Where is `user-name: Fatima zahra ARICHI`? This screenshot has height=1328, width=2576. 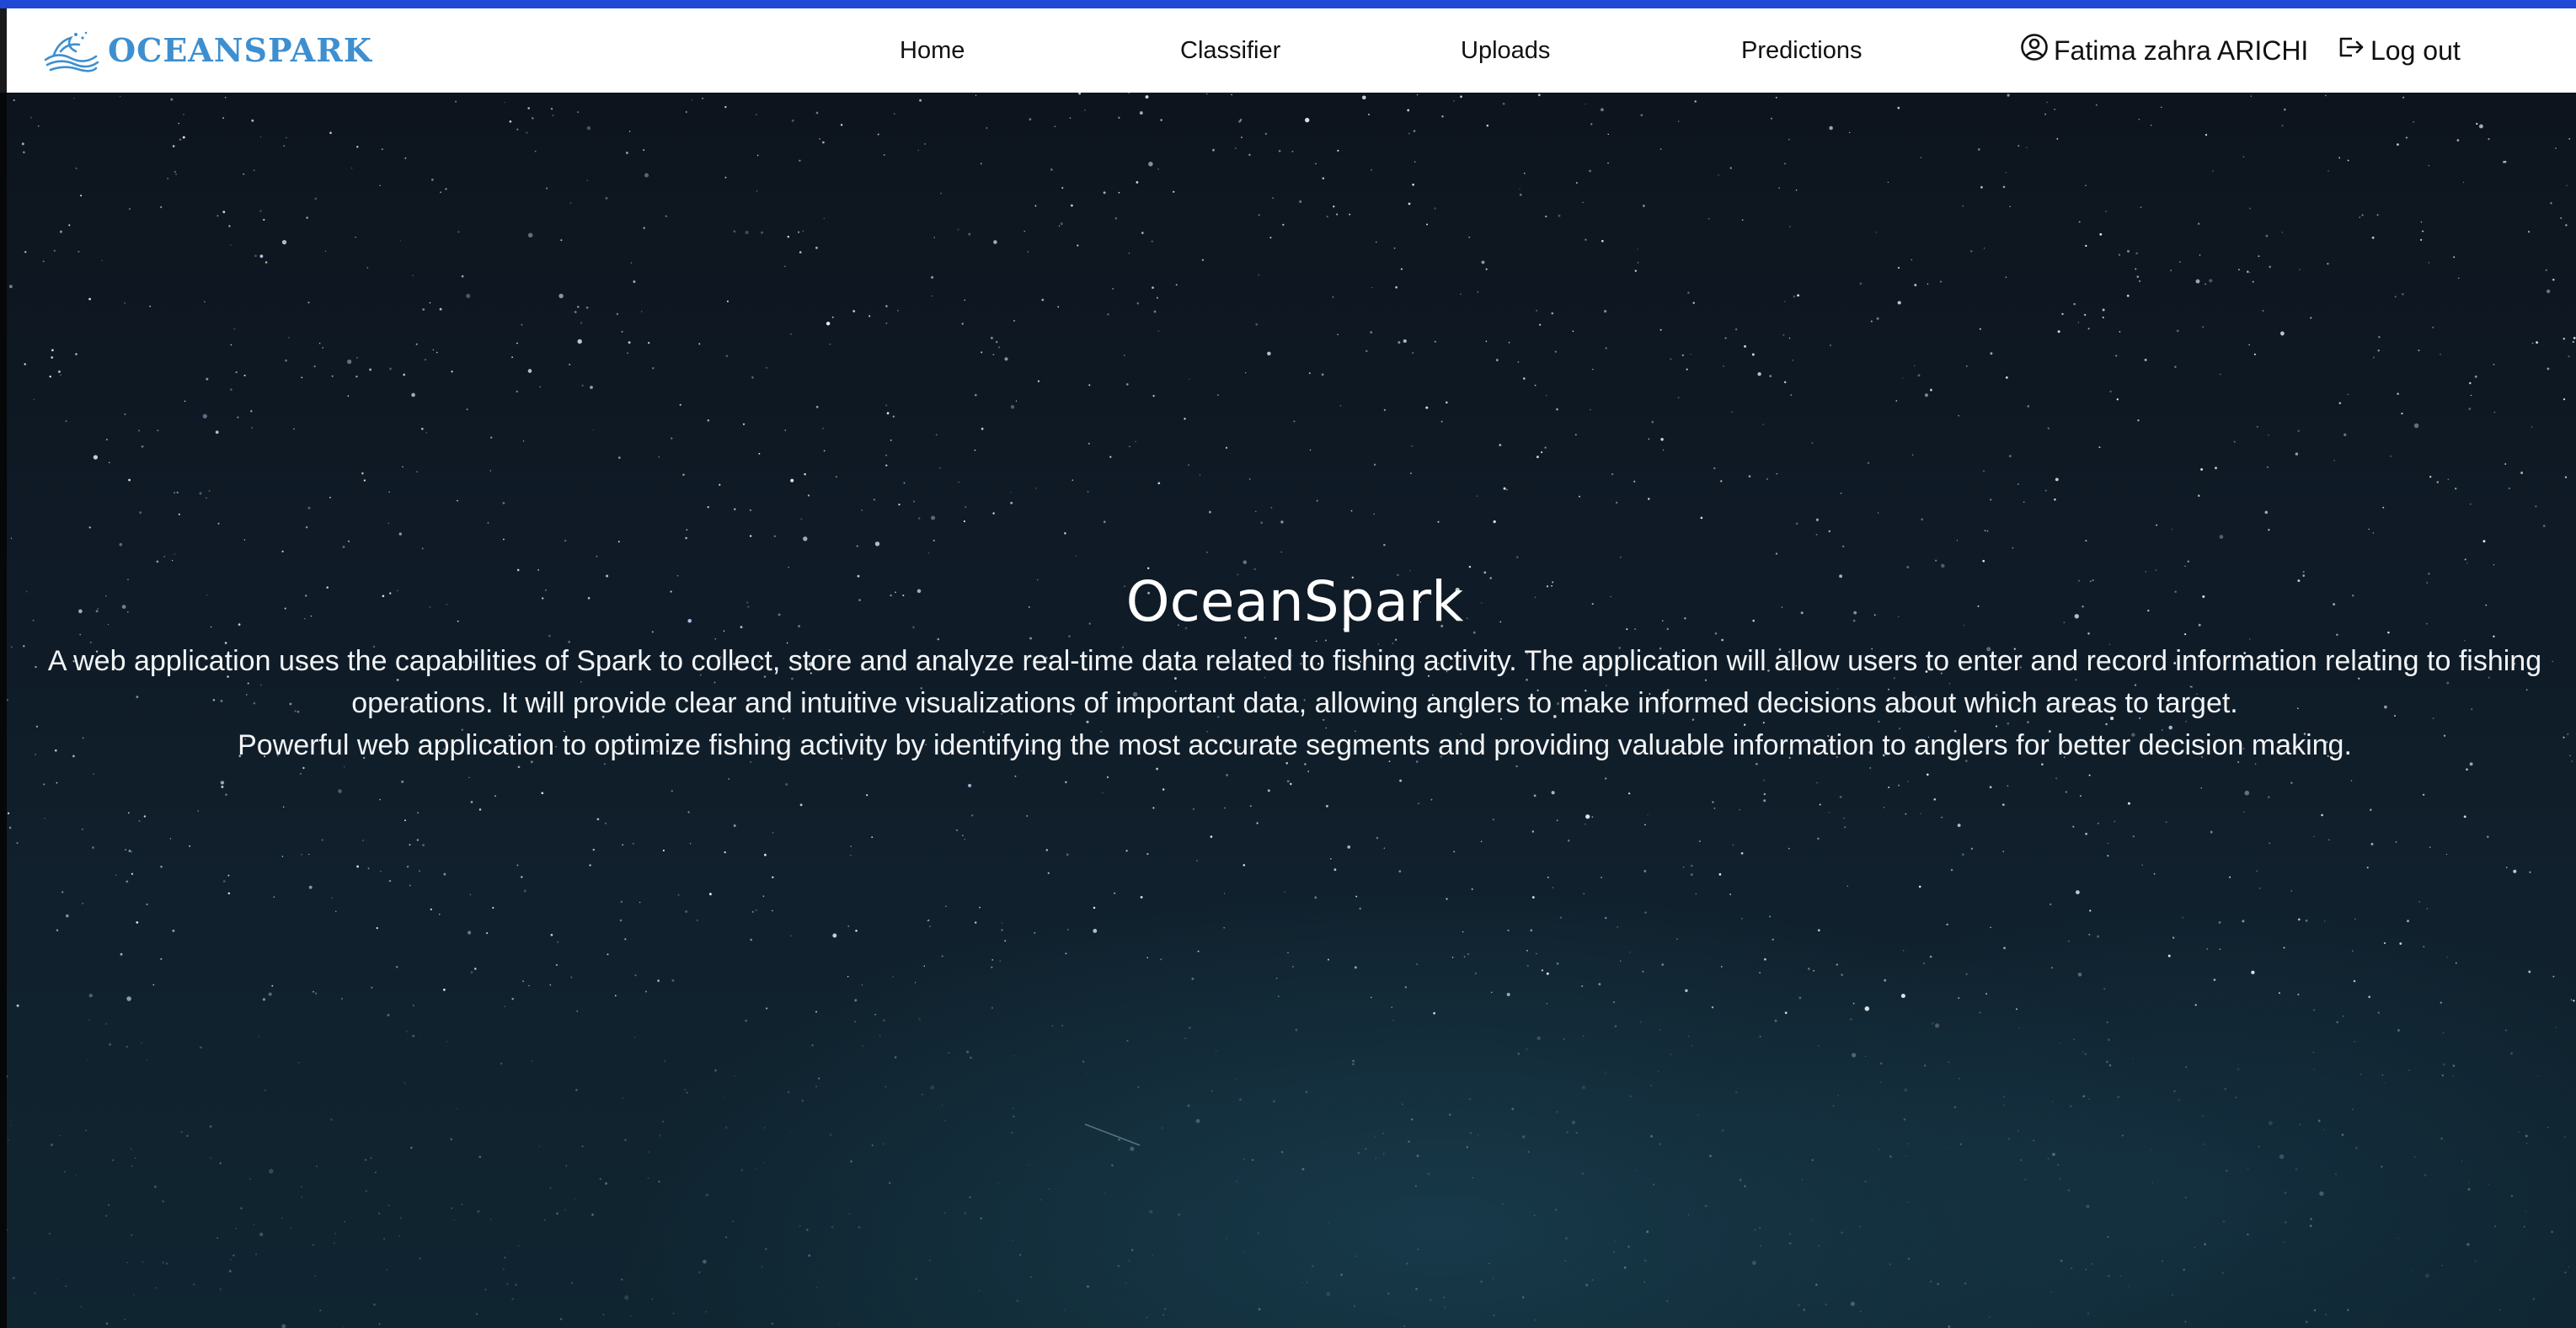 user-name: Fatima zahra ARICHI is located at coordinates (2181, 50).